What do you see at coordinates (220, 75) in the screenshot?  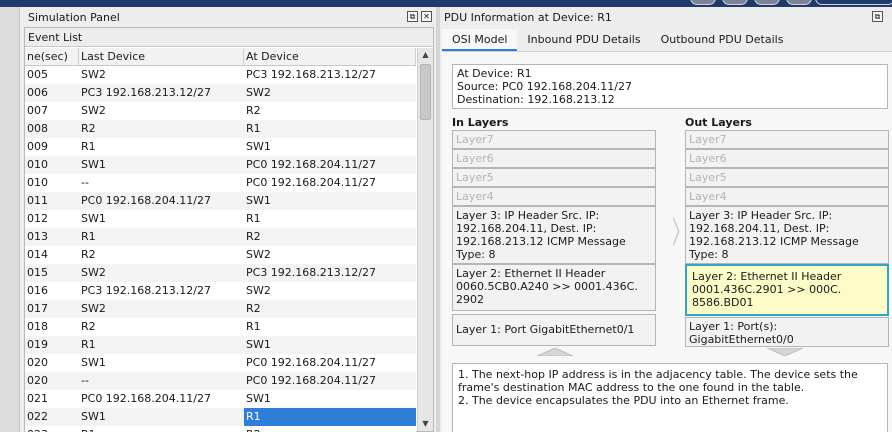 I see `table-row: 005 SW2 PC3 192.168.213.12/27` at bounding box center [220, 75].